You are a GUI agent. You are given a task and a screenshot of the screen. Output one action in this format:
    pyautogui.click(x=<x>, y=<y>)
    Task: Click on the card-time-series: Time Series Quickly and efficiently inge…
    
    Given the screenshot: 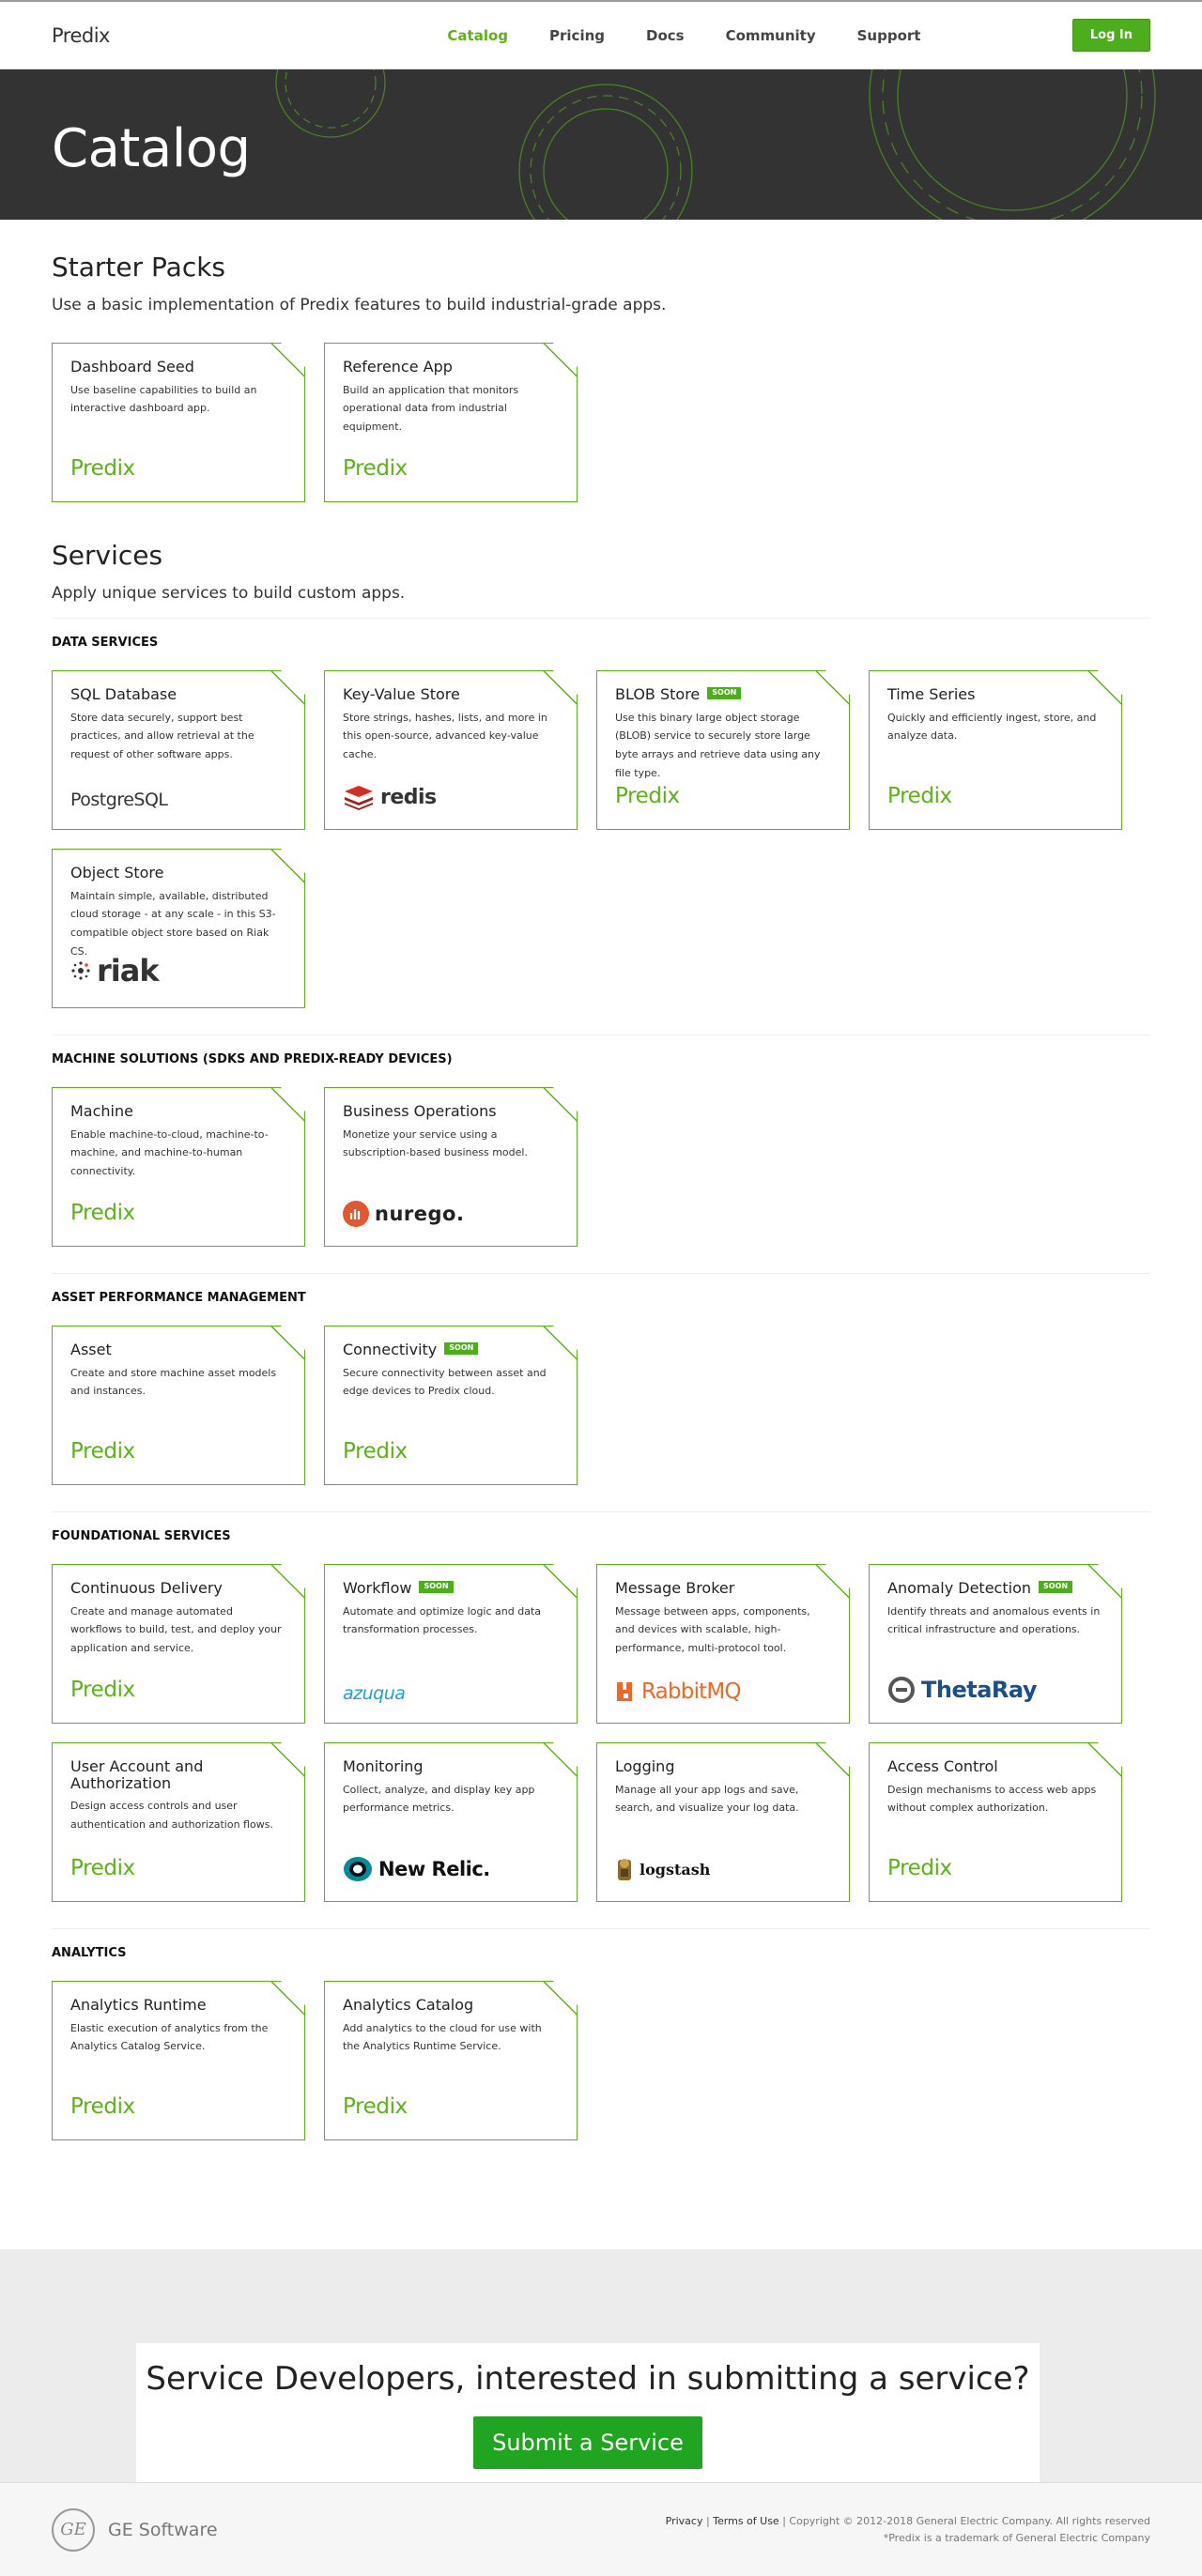 What is the action you would take?
    pyautogui.click(x=995, y=750)
    